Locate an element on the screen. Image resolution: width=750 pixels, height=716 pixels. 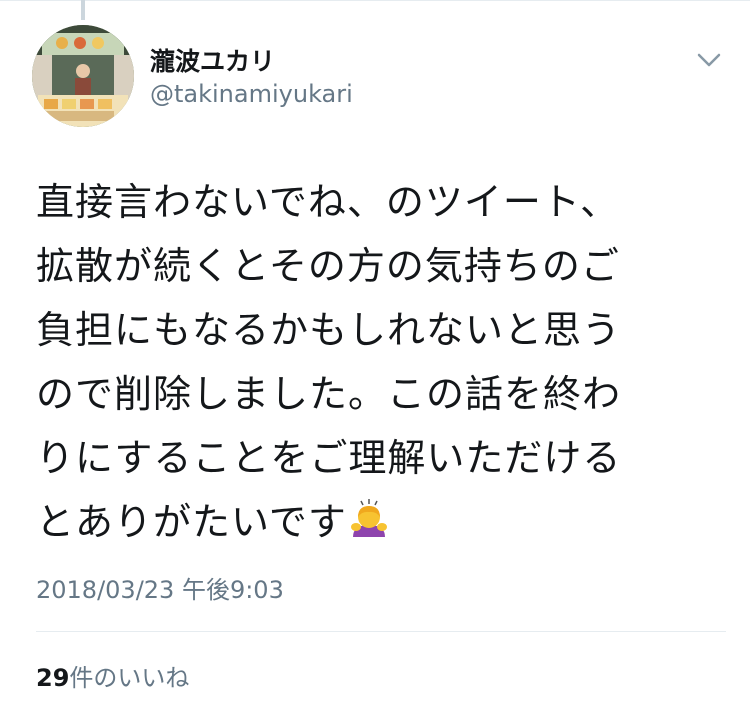
tweet-text-line: ので削除しました。この話を終わ is located at coordinates (329, 394).